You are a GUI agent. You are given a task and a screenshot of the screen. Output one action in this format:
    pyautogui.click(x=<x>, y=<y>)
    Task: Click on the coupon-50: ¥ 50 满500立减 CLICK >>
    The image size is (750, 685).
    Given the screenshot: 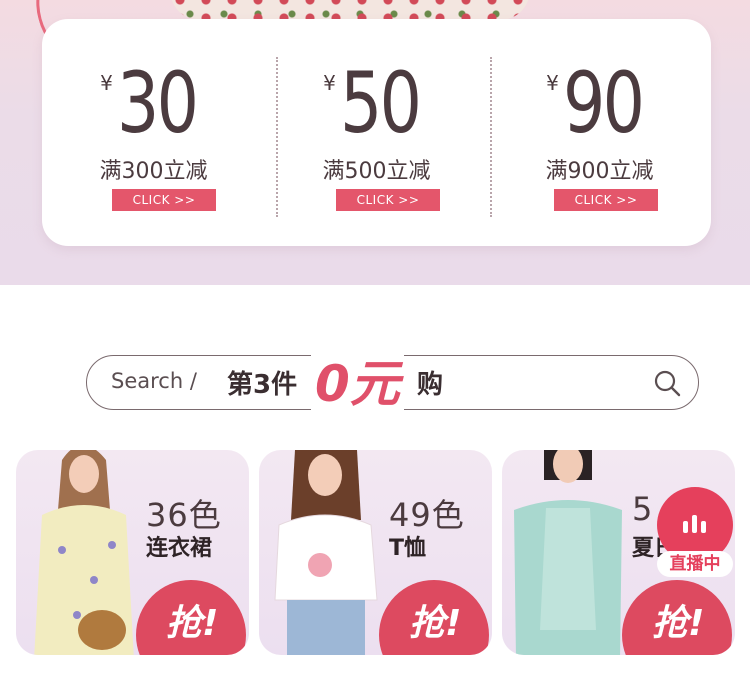 What is the action you would take?
    pyautogui.click(x=376, y=132)
    